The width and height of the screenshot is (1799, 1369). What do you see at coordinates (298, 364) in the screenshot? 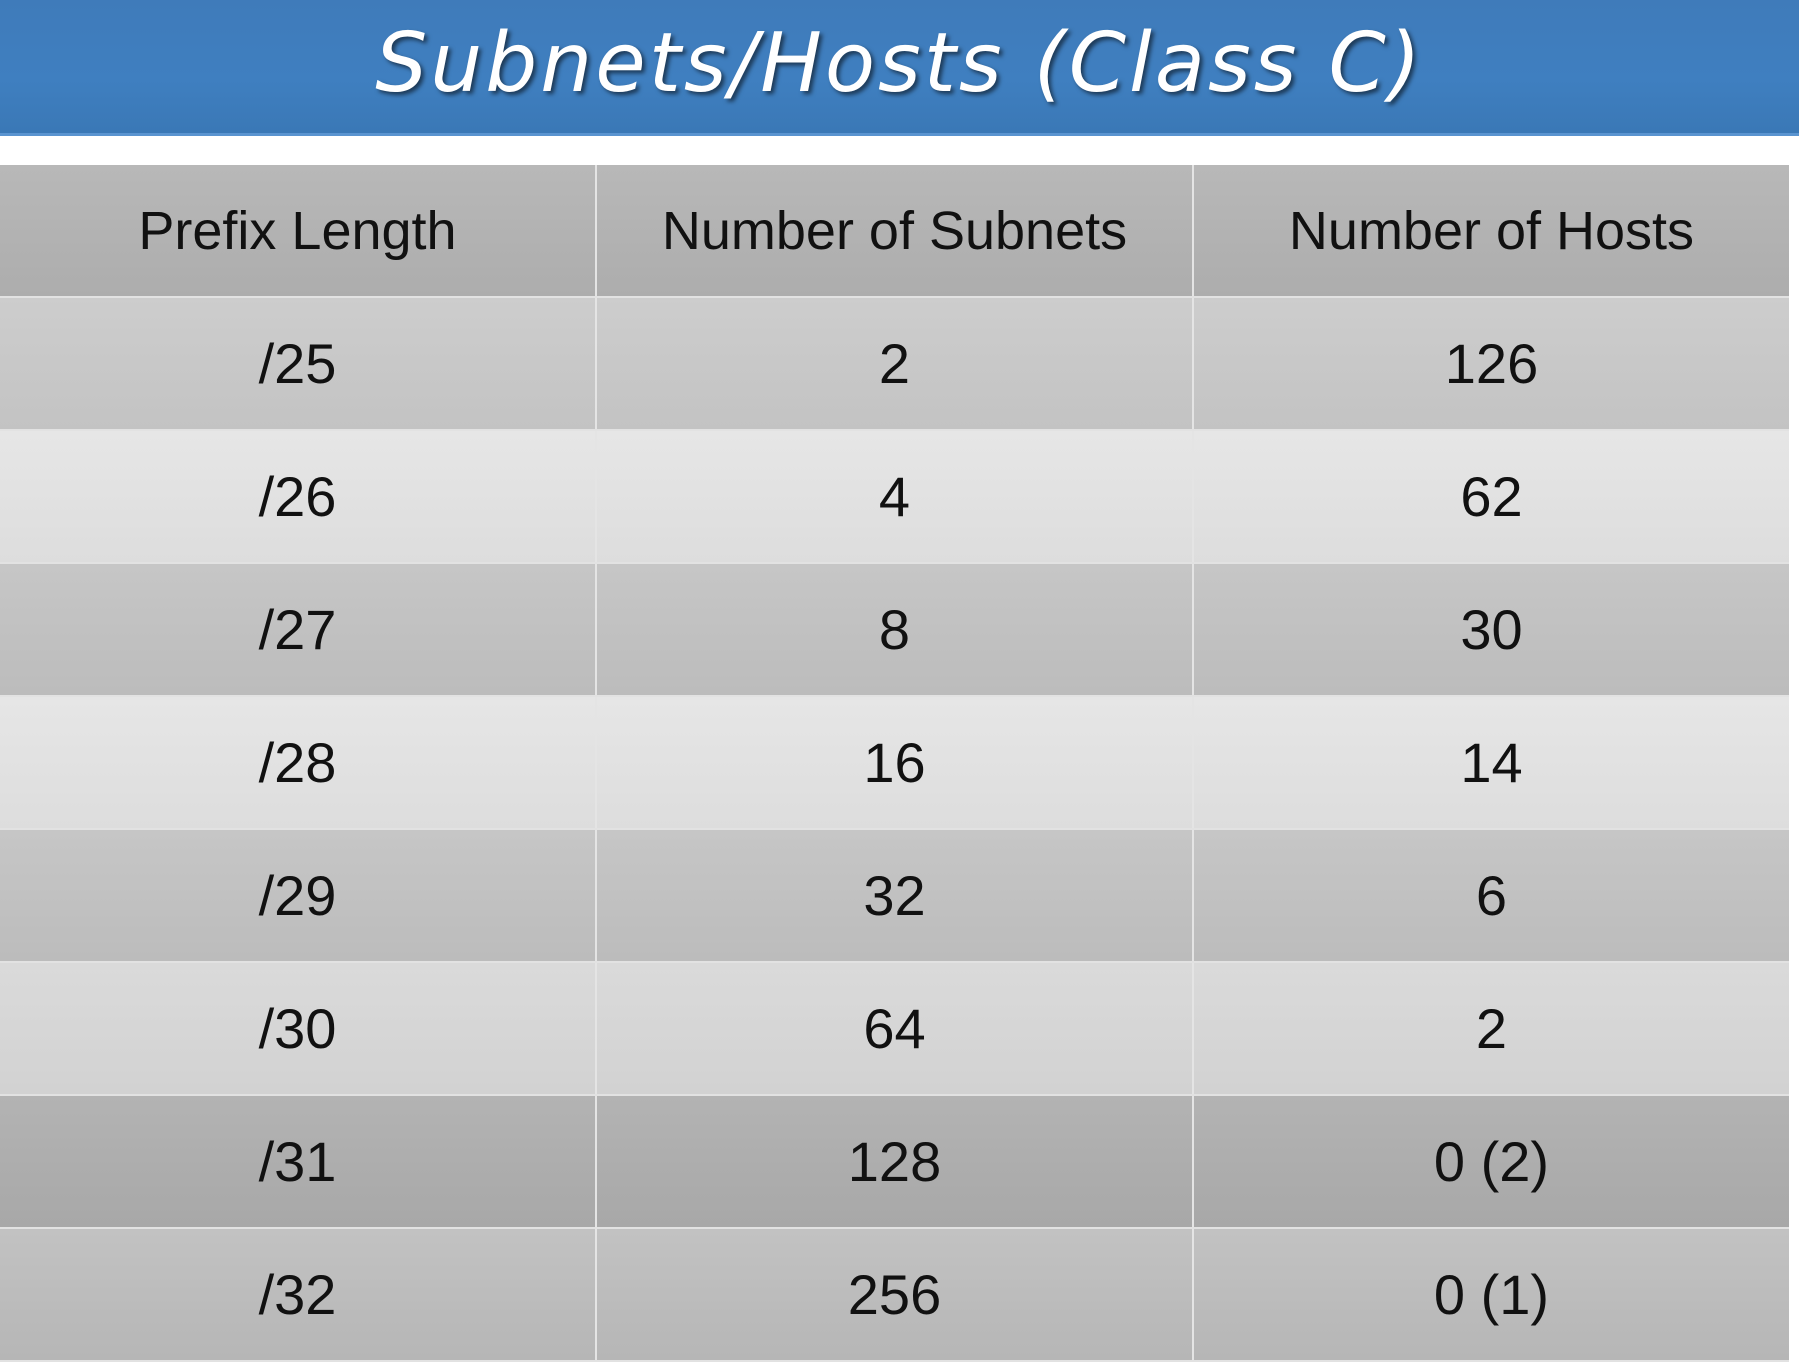
I see `prefix-cell: /25` at bounding box center [298, 364].